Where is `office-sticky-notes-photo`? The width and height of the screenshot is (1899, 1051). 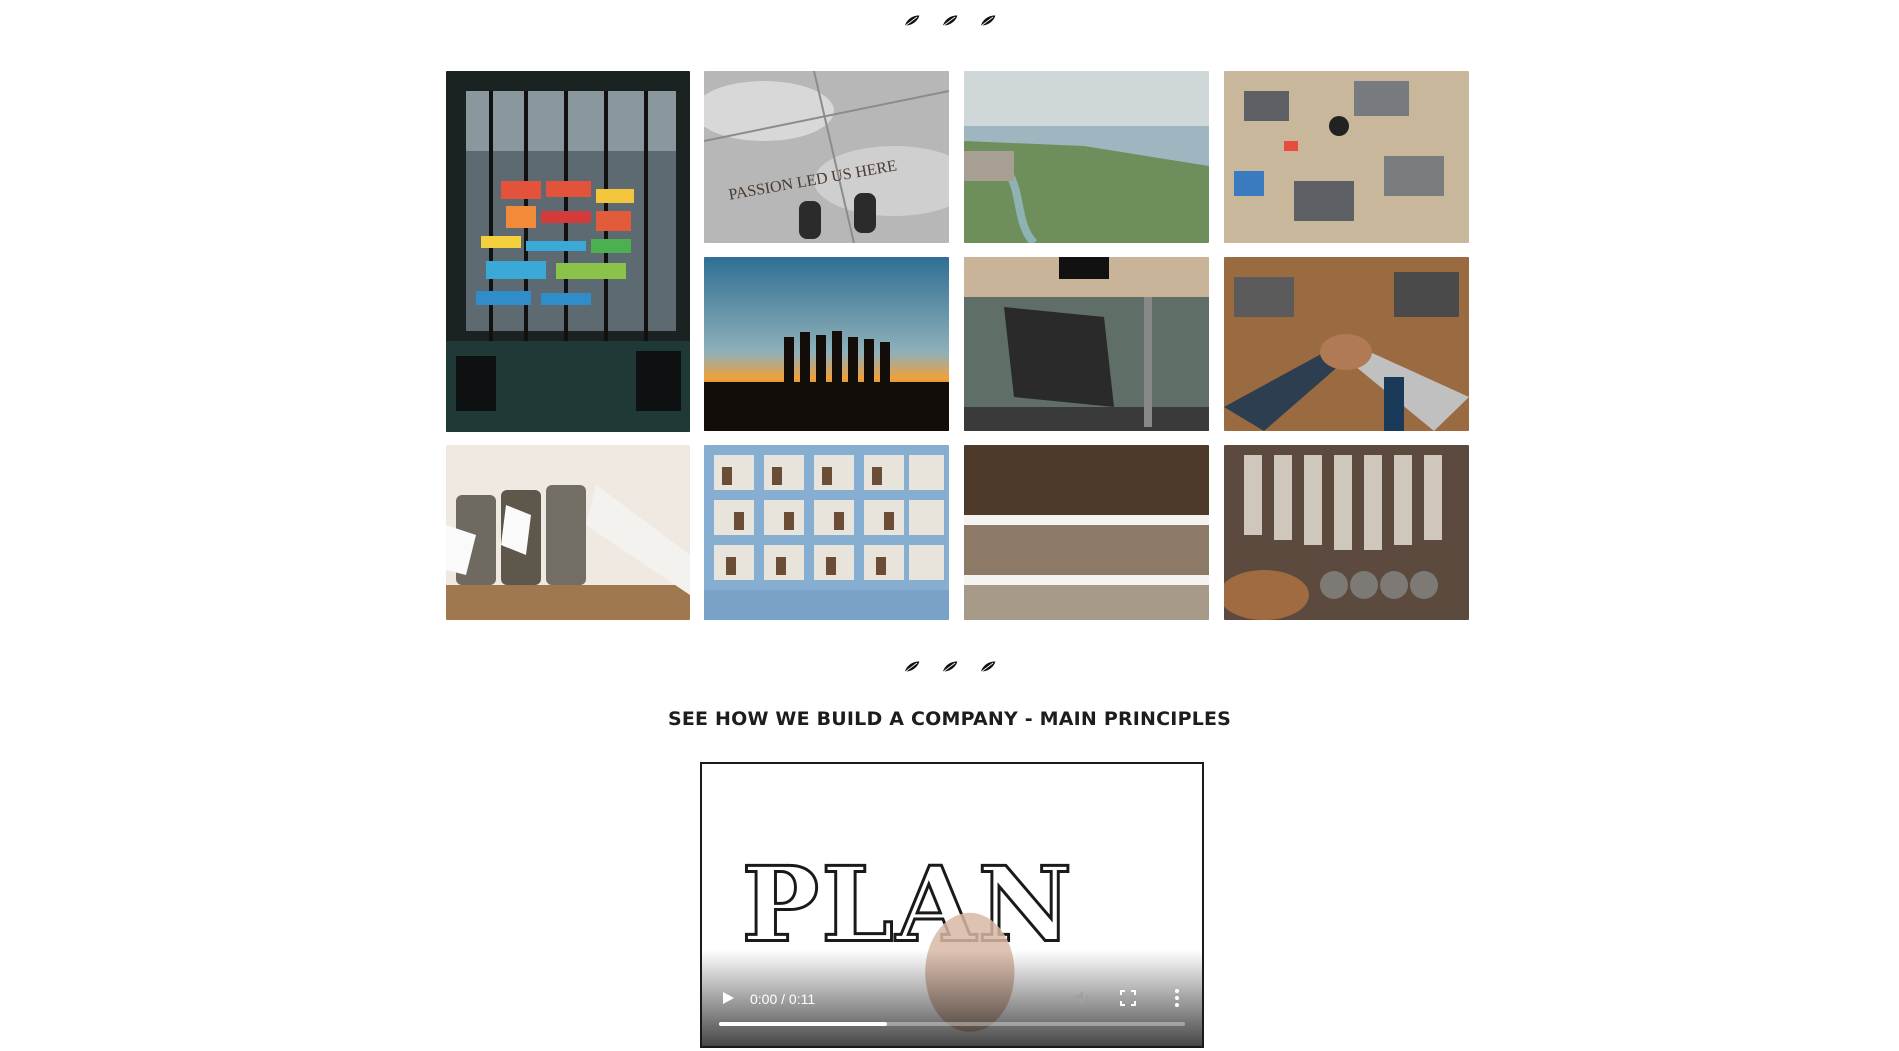 office-sticky-notes-photo is located at coordinates (568, 251).